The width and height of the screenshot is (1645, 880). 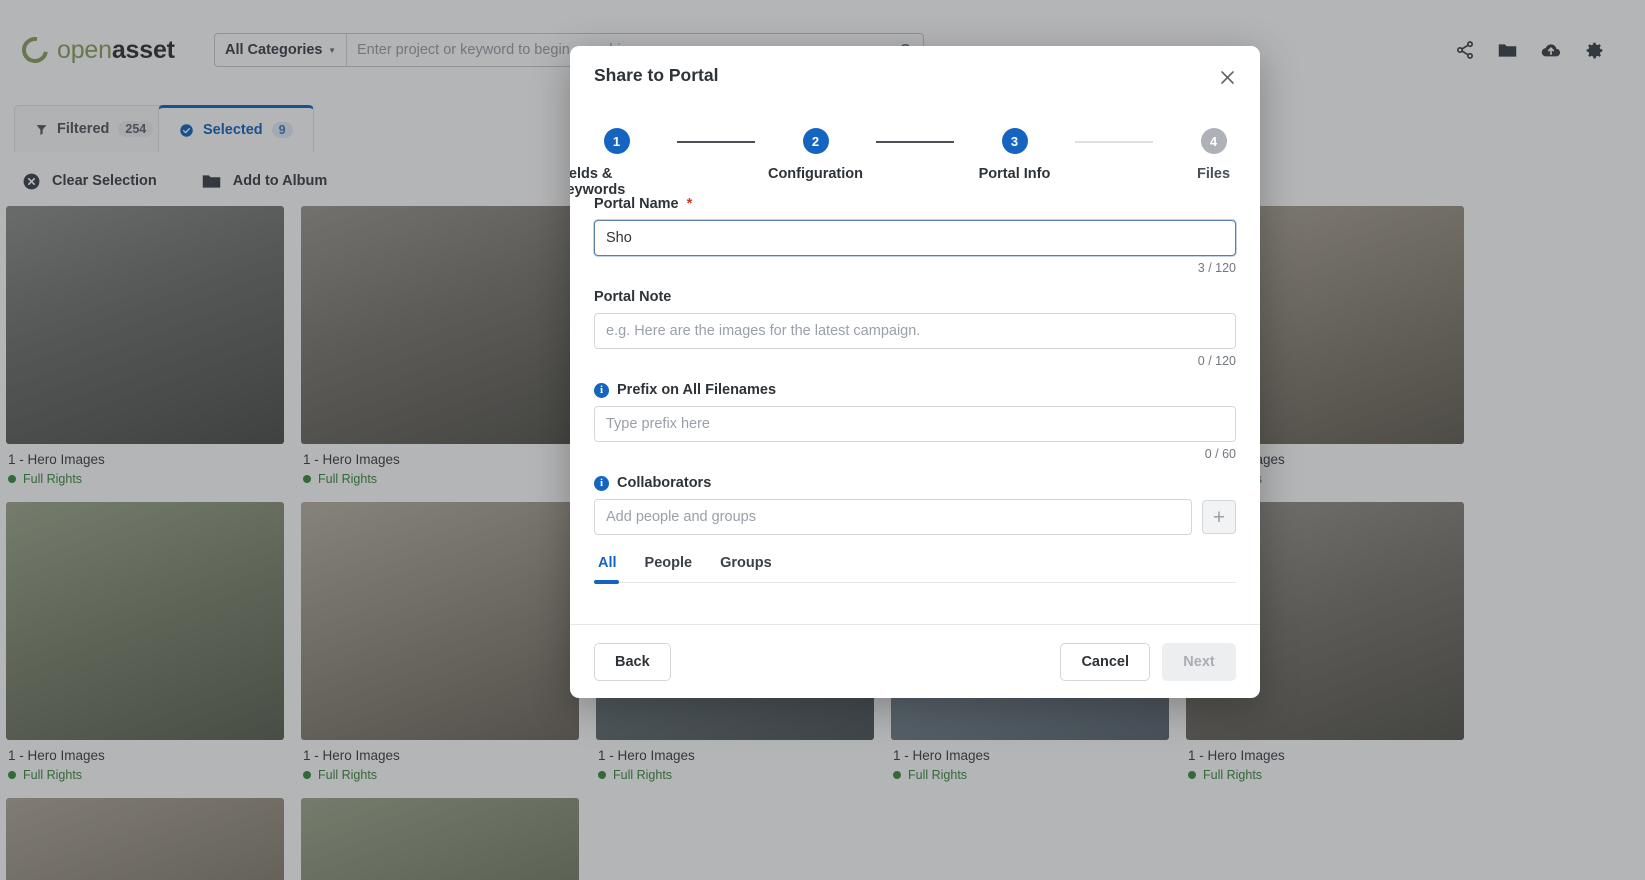 What do you see at coordinates (1206, 155) in the screenshot?
I see `wizard-step-files: 4 Files` at bounding box center [1206, 155].